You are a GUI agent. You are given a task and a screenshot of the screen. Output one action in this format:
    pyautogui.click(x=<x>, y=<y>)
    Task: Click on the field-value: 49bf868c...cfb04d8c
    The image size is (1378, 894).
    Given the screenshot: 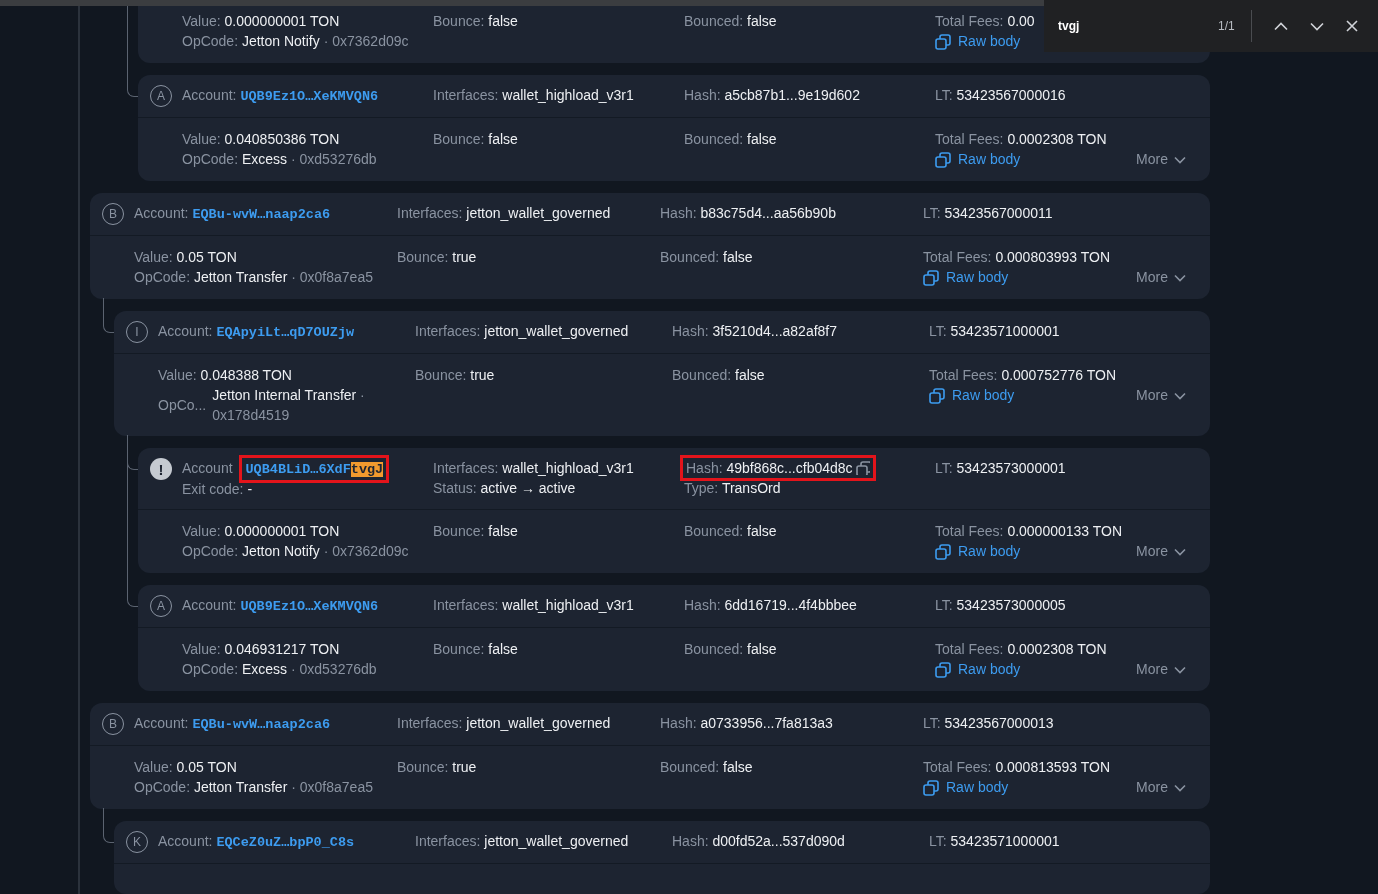 What is the action you would take?
    pyautogui.click(x=789, y=468)
    